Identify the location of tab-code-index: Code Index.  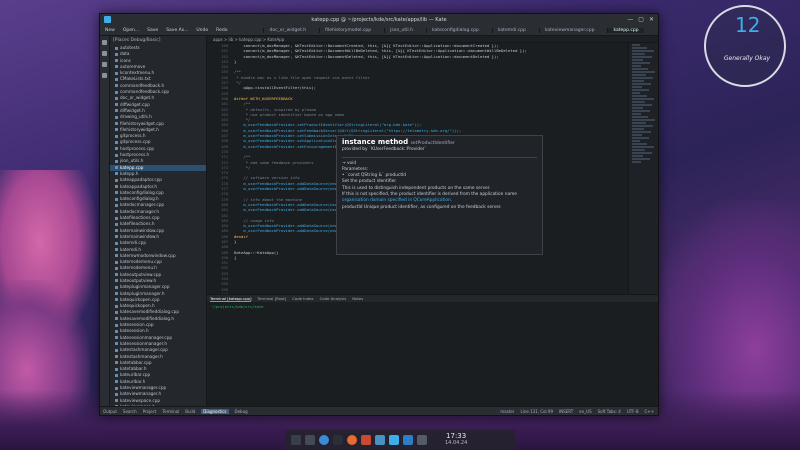
(302, 298).